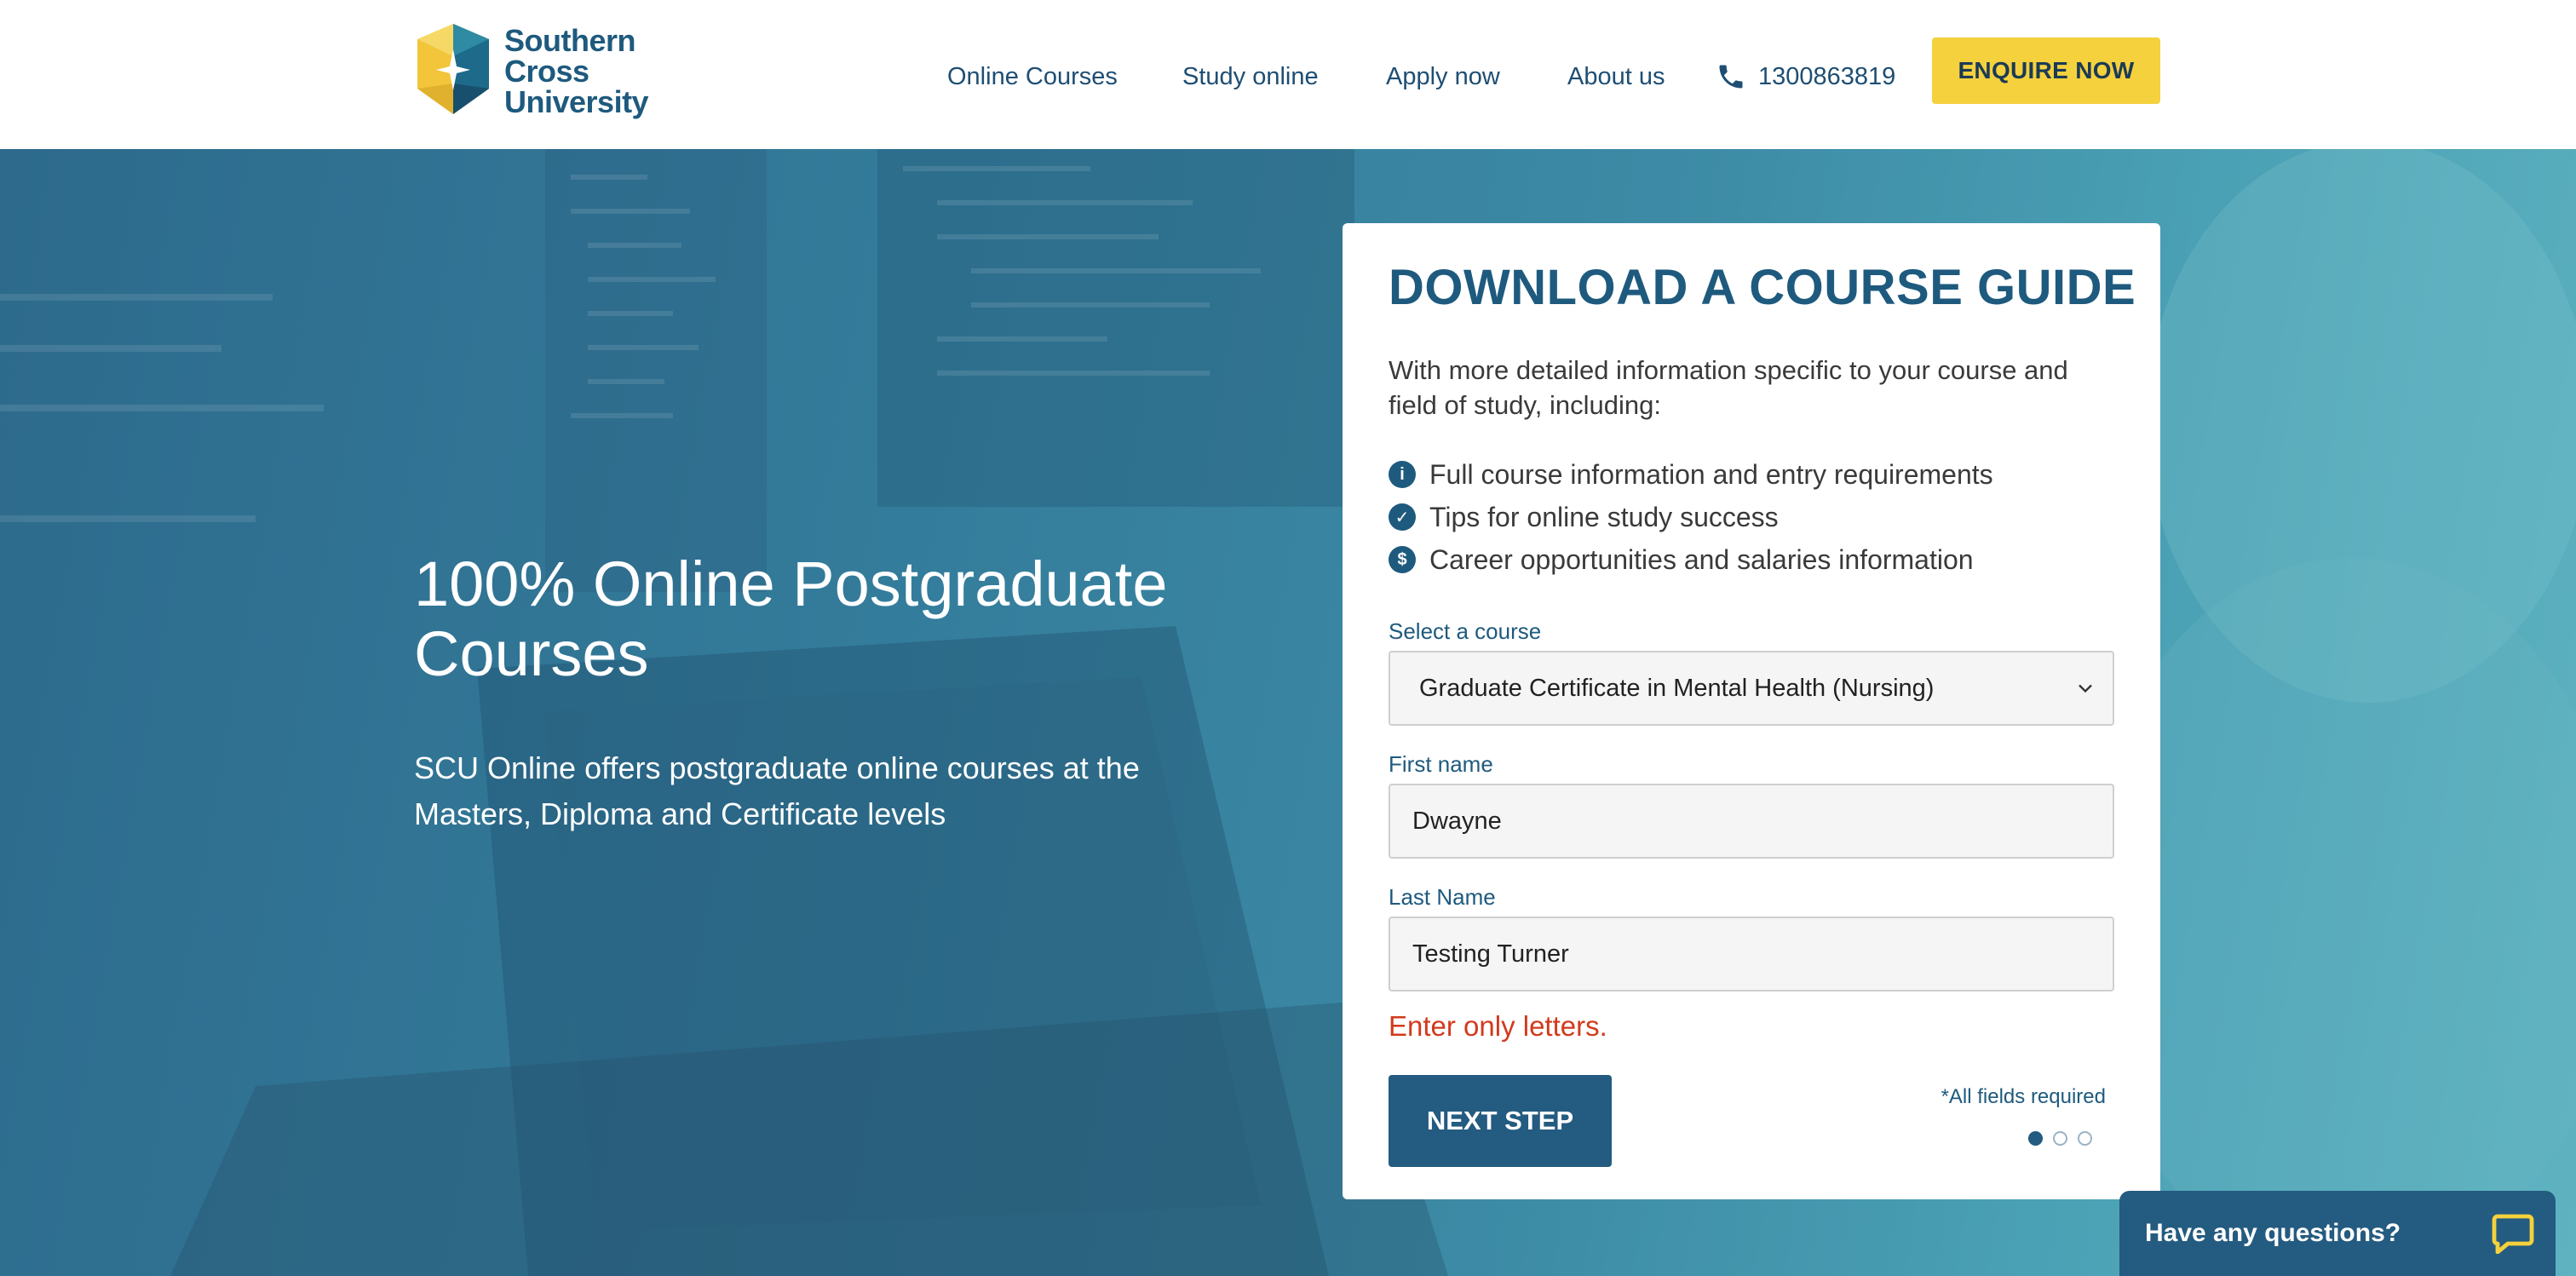 The height and width of the screenshot is (1276, 2576). I want to click on next-step-button: NEXT STEP, so click(1500, 1121).